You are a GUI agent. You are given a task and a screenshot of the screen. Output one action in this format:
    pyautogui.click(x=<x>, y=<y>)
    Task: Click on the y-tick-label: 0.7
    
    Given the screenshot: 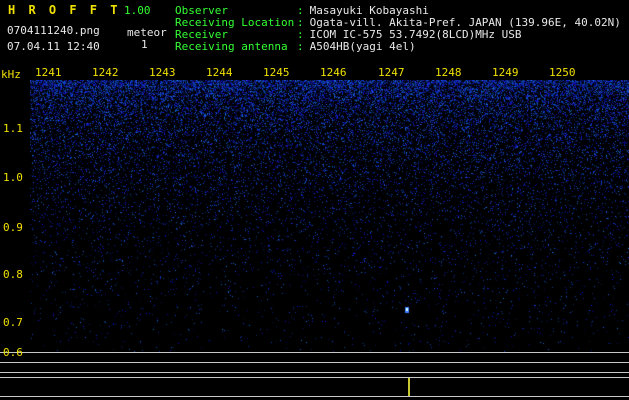 What is the action you would take?
    pyautogui.click(x=13, y=322)
    